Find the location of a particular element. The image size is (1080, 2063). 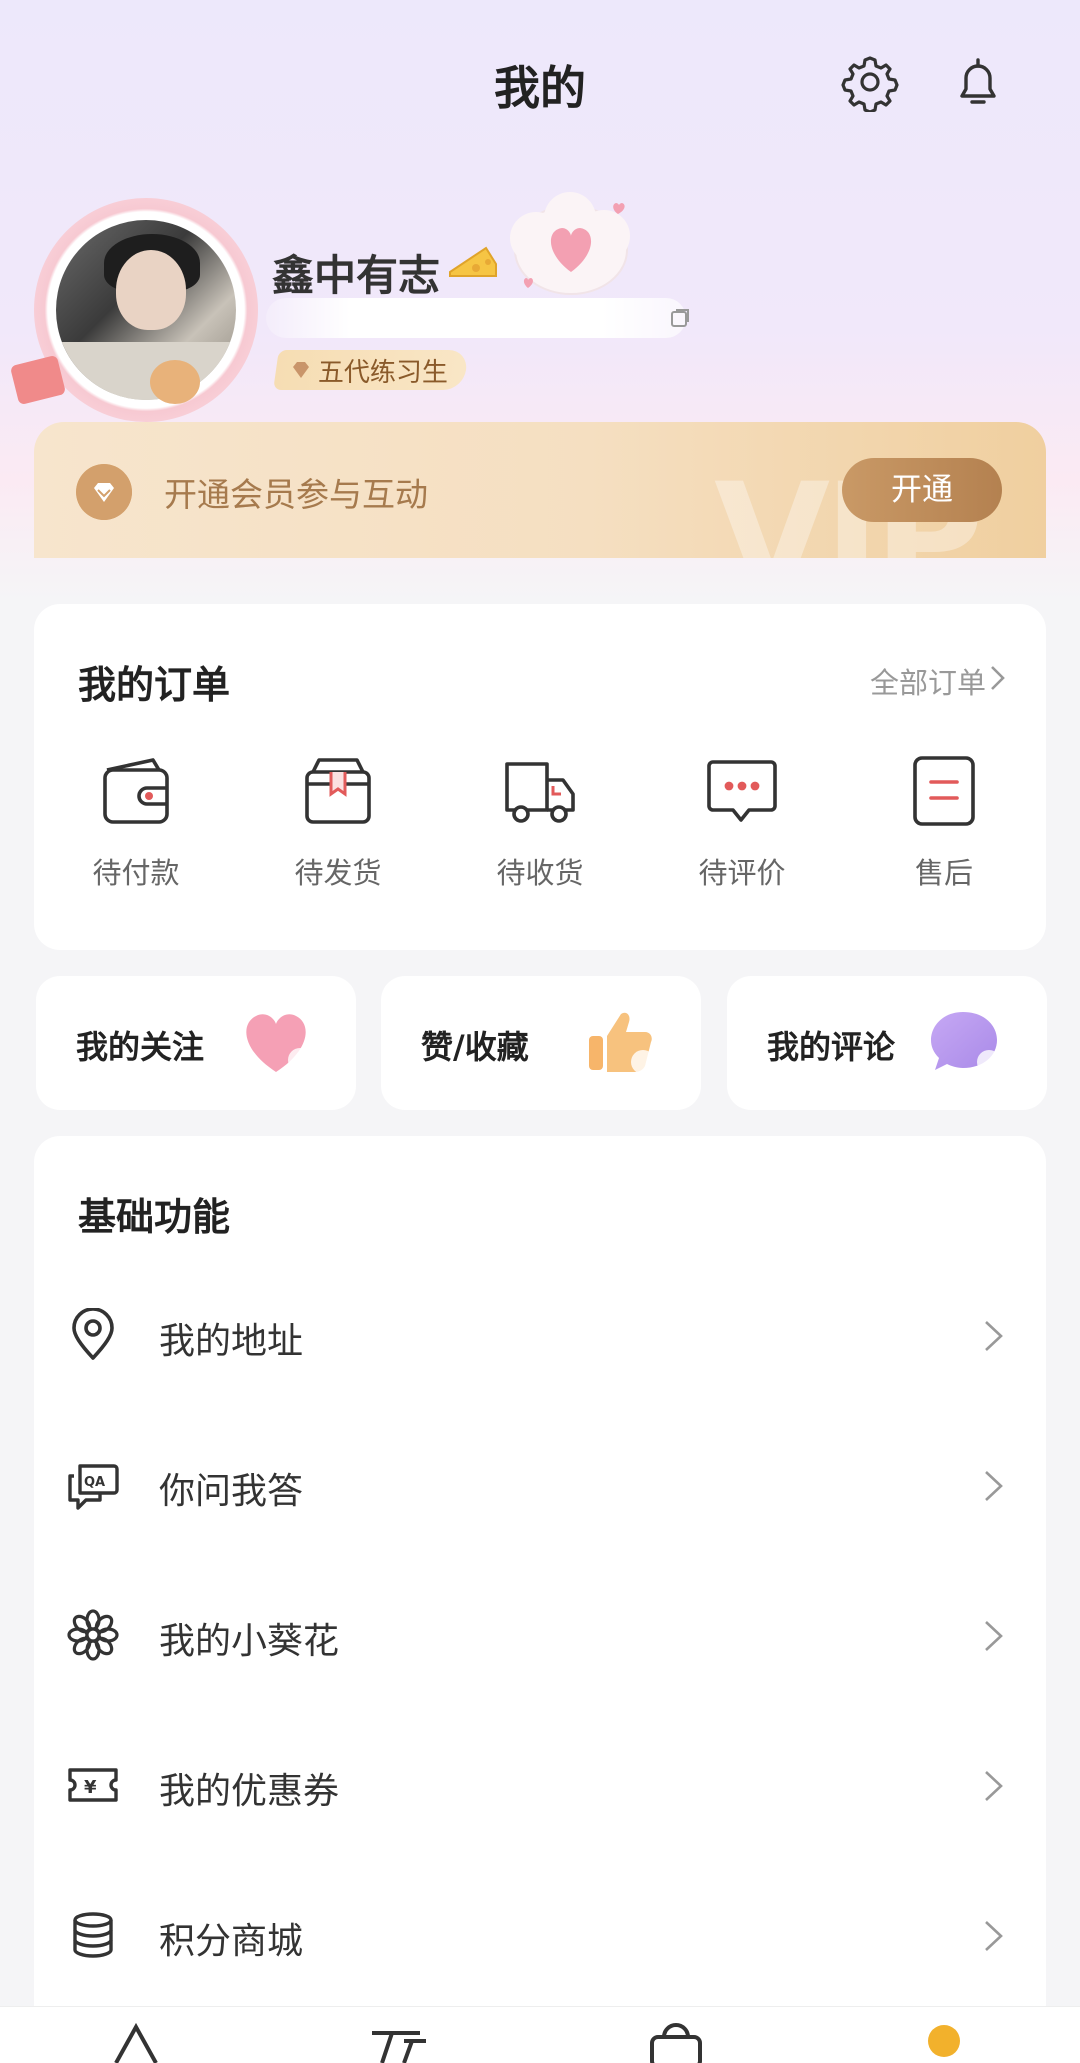

level-badge: 五代练习生 is located at coordinates (371, 370).